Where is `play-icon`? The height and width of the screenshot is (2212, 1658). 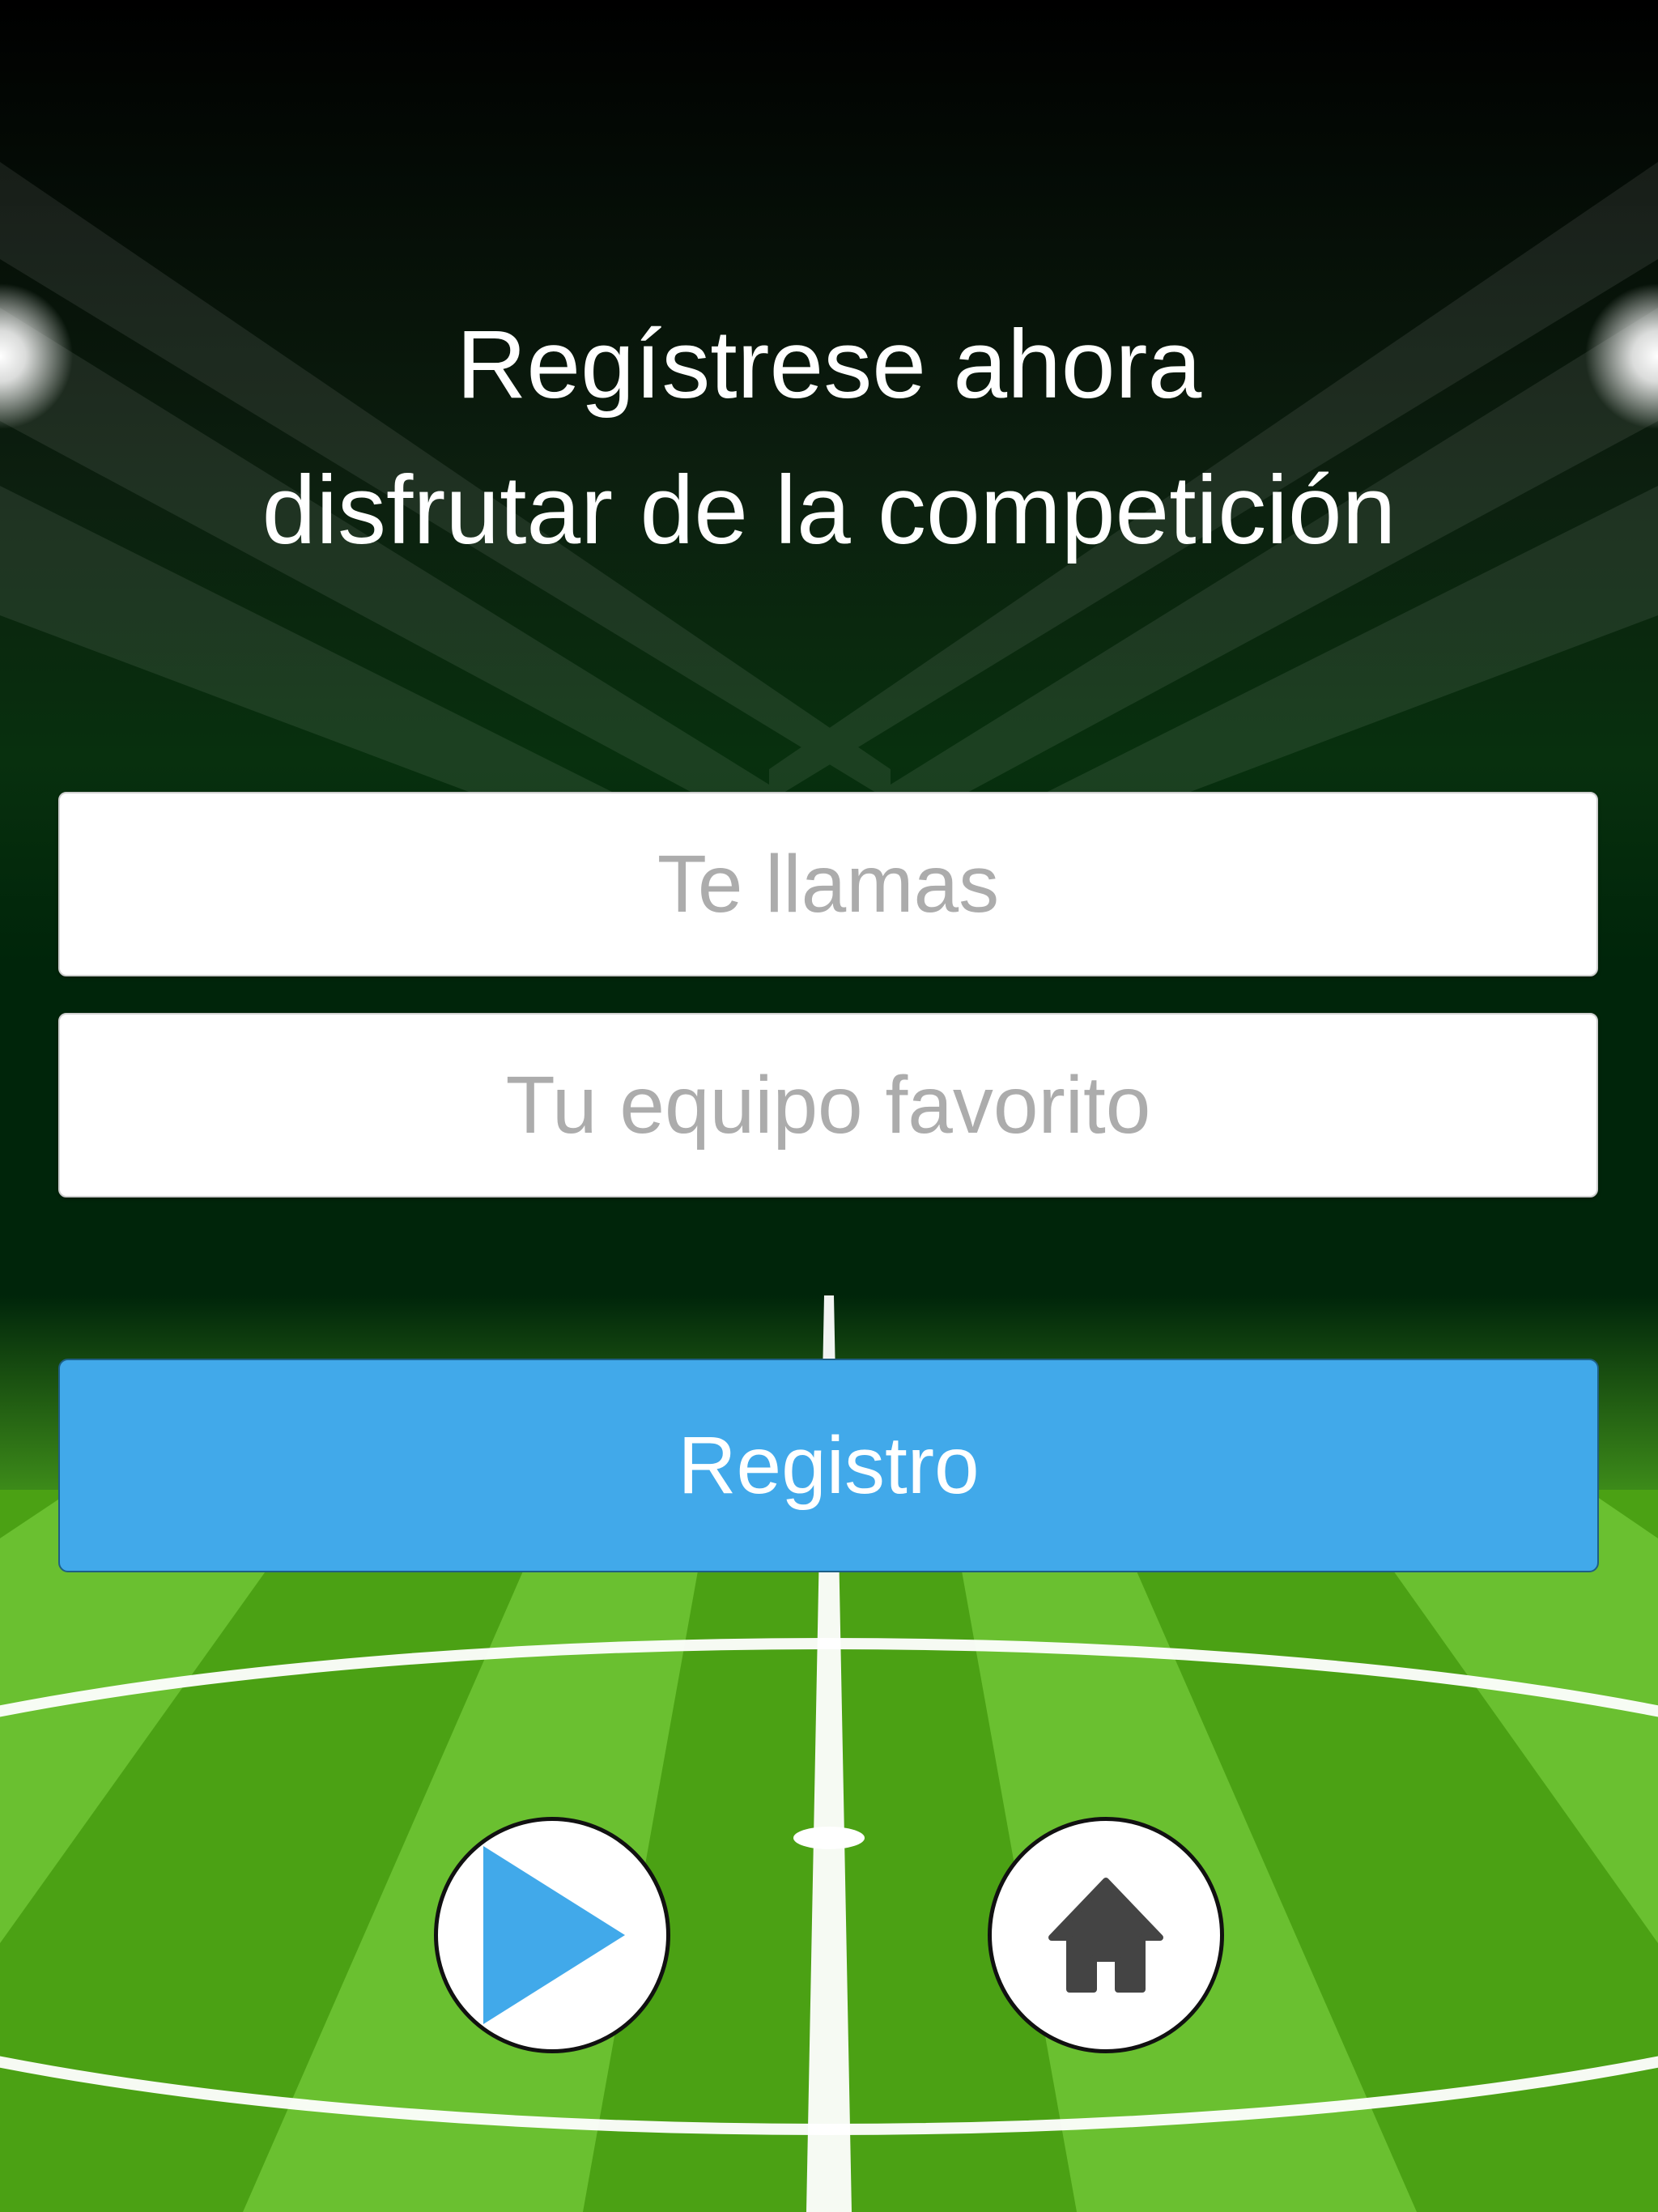
play-icon is located at coordinates (554, 1935).